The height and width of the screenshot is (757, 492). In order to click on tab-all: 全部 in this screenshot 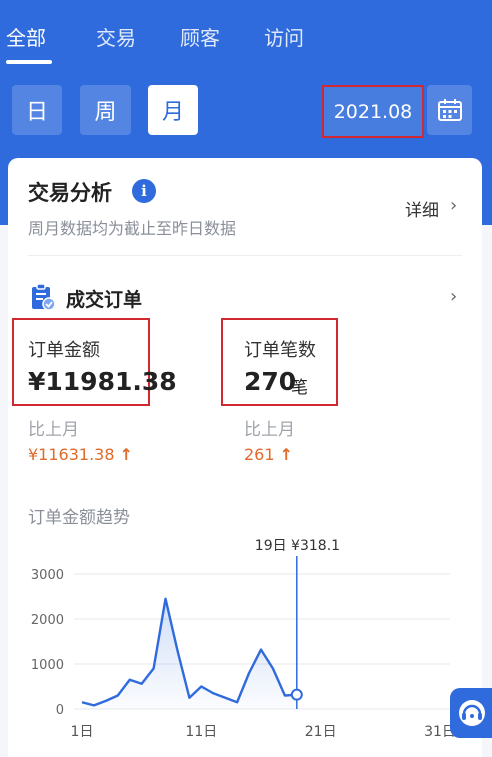, I will do `click(26, 36)`.